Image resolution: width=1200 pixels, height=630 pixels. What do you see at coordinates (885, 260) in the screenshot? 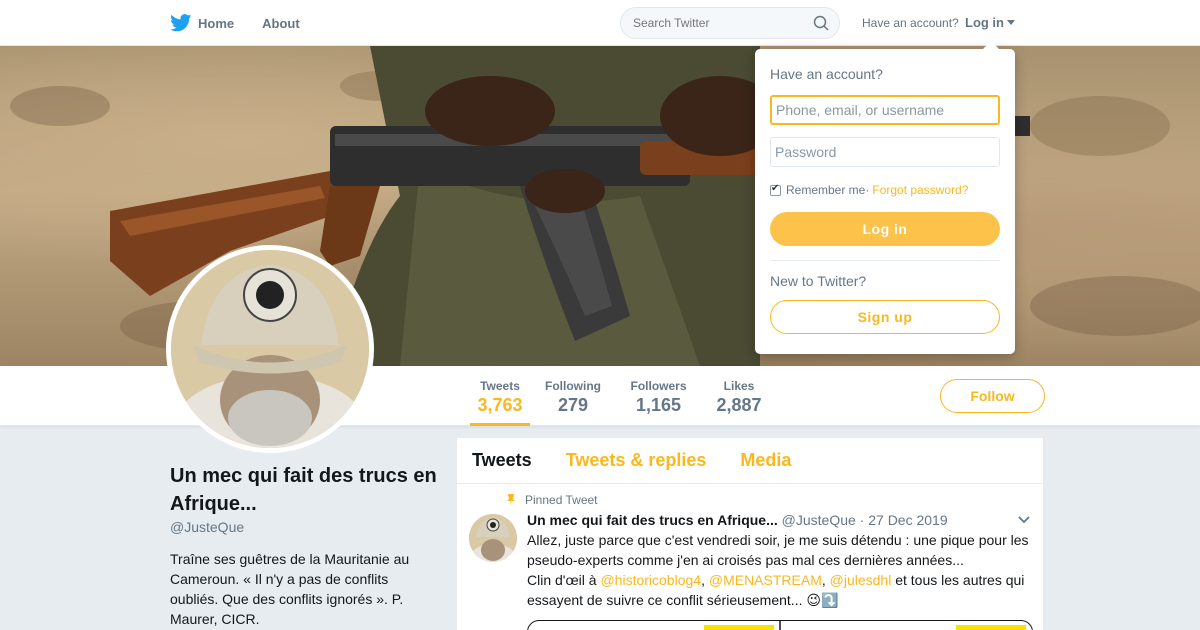
I see `divider` at bounding box center [885, 260].